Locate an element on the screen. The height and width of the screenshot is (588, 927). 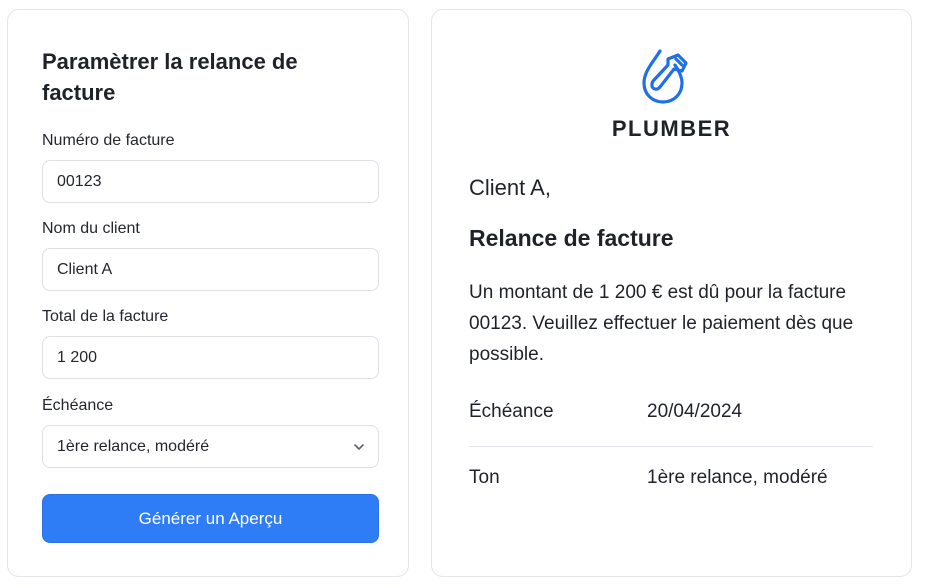
detail-divider is located at coordinates (671, 446).